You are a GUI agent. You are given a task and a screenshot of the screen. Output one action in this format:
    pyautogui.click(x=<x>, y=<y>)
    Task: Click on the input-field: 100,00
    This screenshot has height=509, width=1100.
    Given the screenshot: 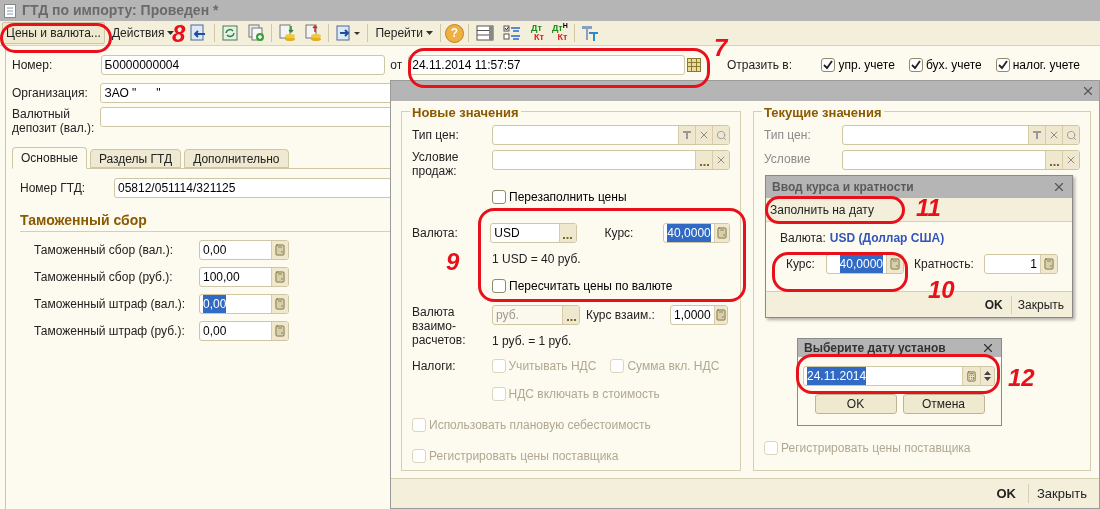 What is the action you would take?
    pyautogui.click(x=244, y=277)
    